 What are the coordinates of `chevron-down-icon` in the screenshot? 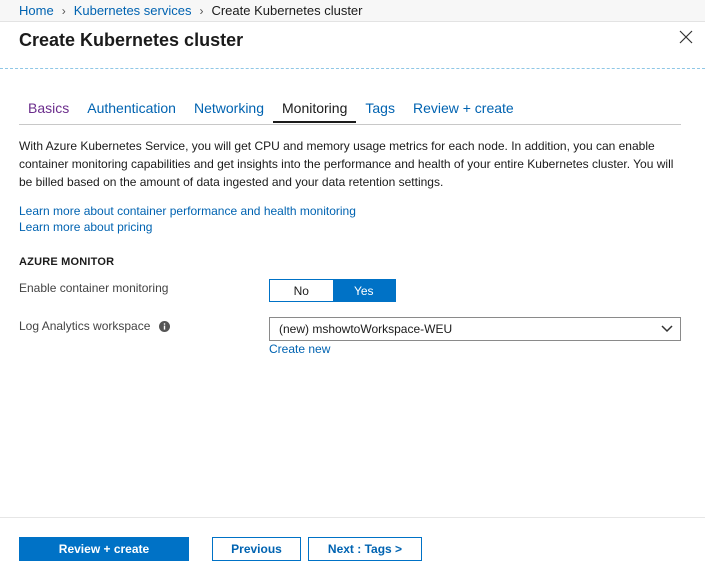 It's located at (667, 329).